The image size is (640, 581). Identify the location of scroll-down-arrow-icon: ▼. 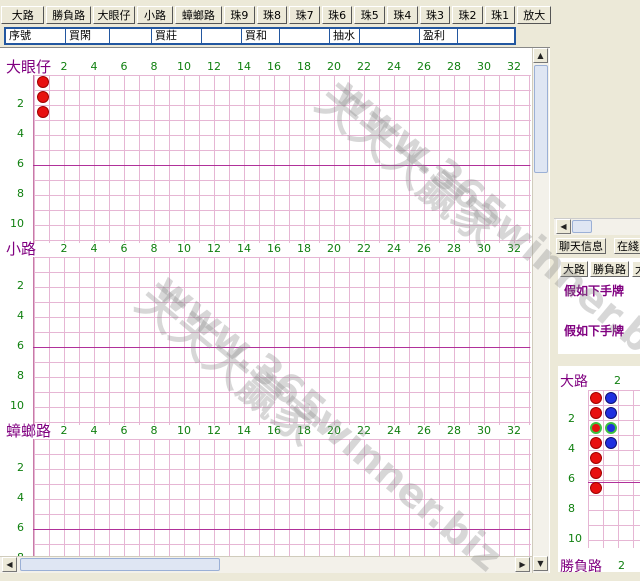
(540, 563).